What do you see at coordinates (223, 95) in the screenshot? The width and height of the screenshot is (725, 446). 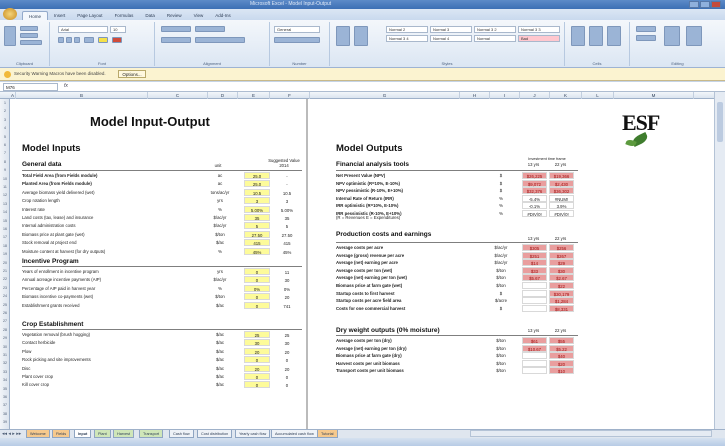 I see `column-header-d: D` at bounding box center [223, 95].